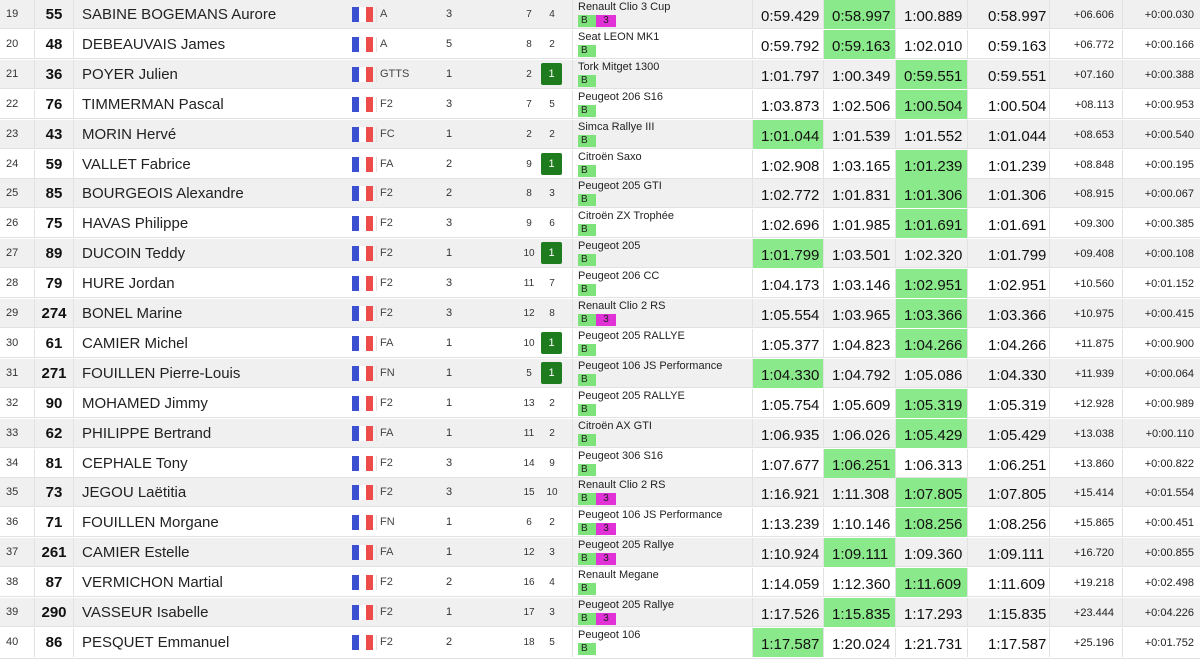 The height and width of the screenshot is (659, 1200). What do you see at coordinates (931, 14) in the screenshot?
I see `run-3-time: 1:00.889` at bounding box center [931, 14].